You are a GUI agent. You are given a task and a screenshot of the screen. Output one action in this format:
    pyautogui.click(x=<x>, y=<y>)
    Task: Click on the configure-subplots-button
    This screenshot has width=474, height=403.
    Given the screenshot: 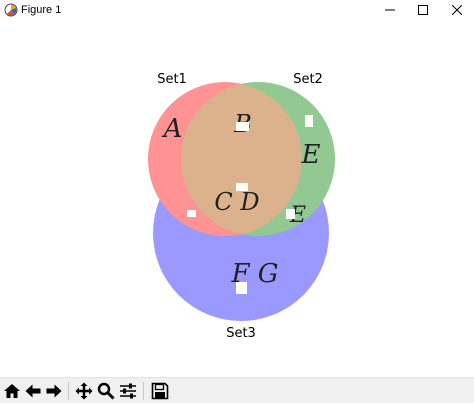 What is the action you would take?
    pyautogui.click(x=128, y=391)
    